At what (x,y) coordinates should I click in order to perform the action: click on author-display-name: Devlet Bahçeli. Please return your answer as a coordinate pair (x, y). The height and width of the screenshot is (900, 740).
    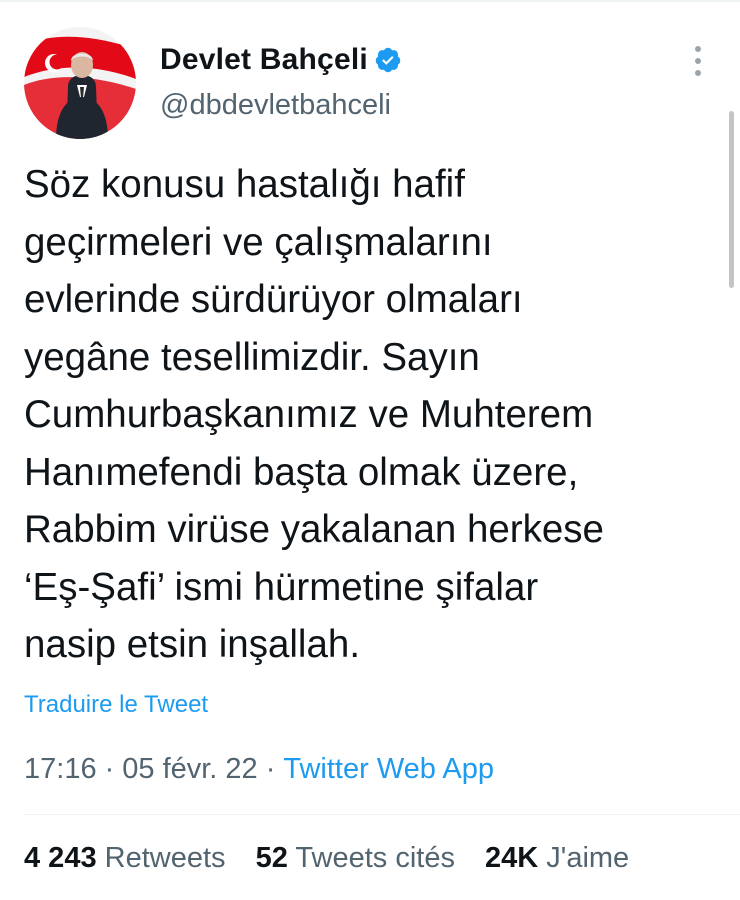
    Looking at the image, I should click on (264, 60).